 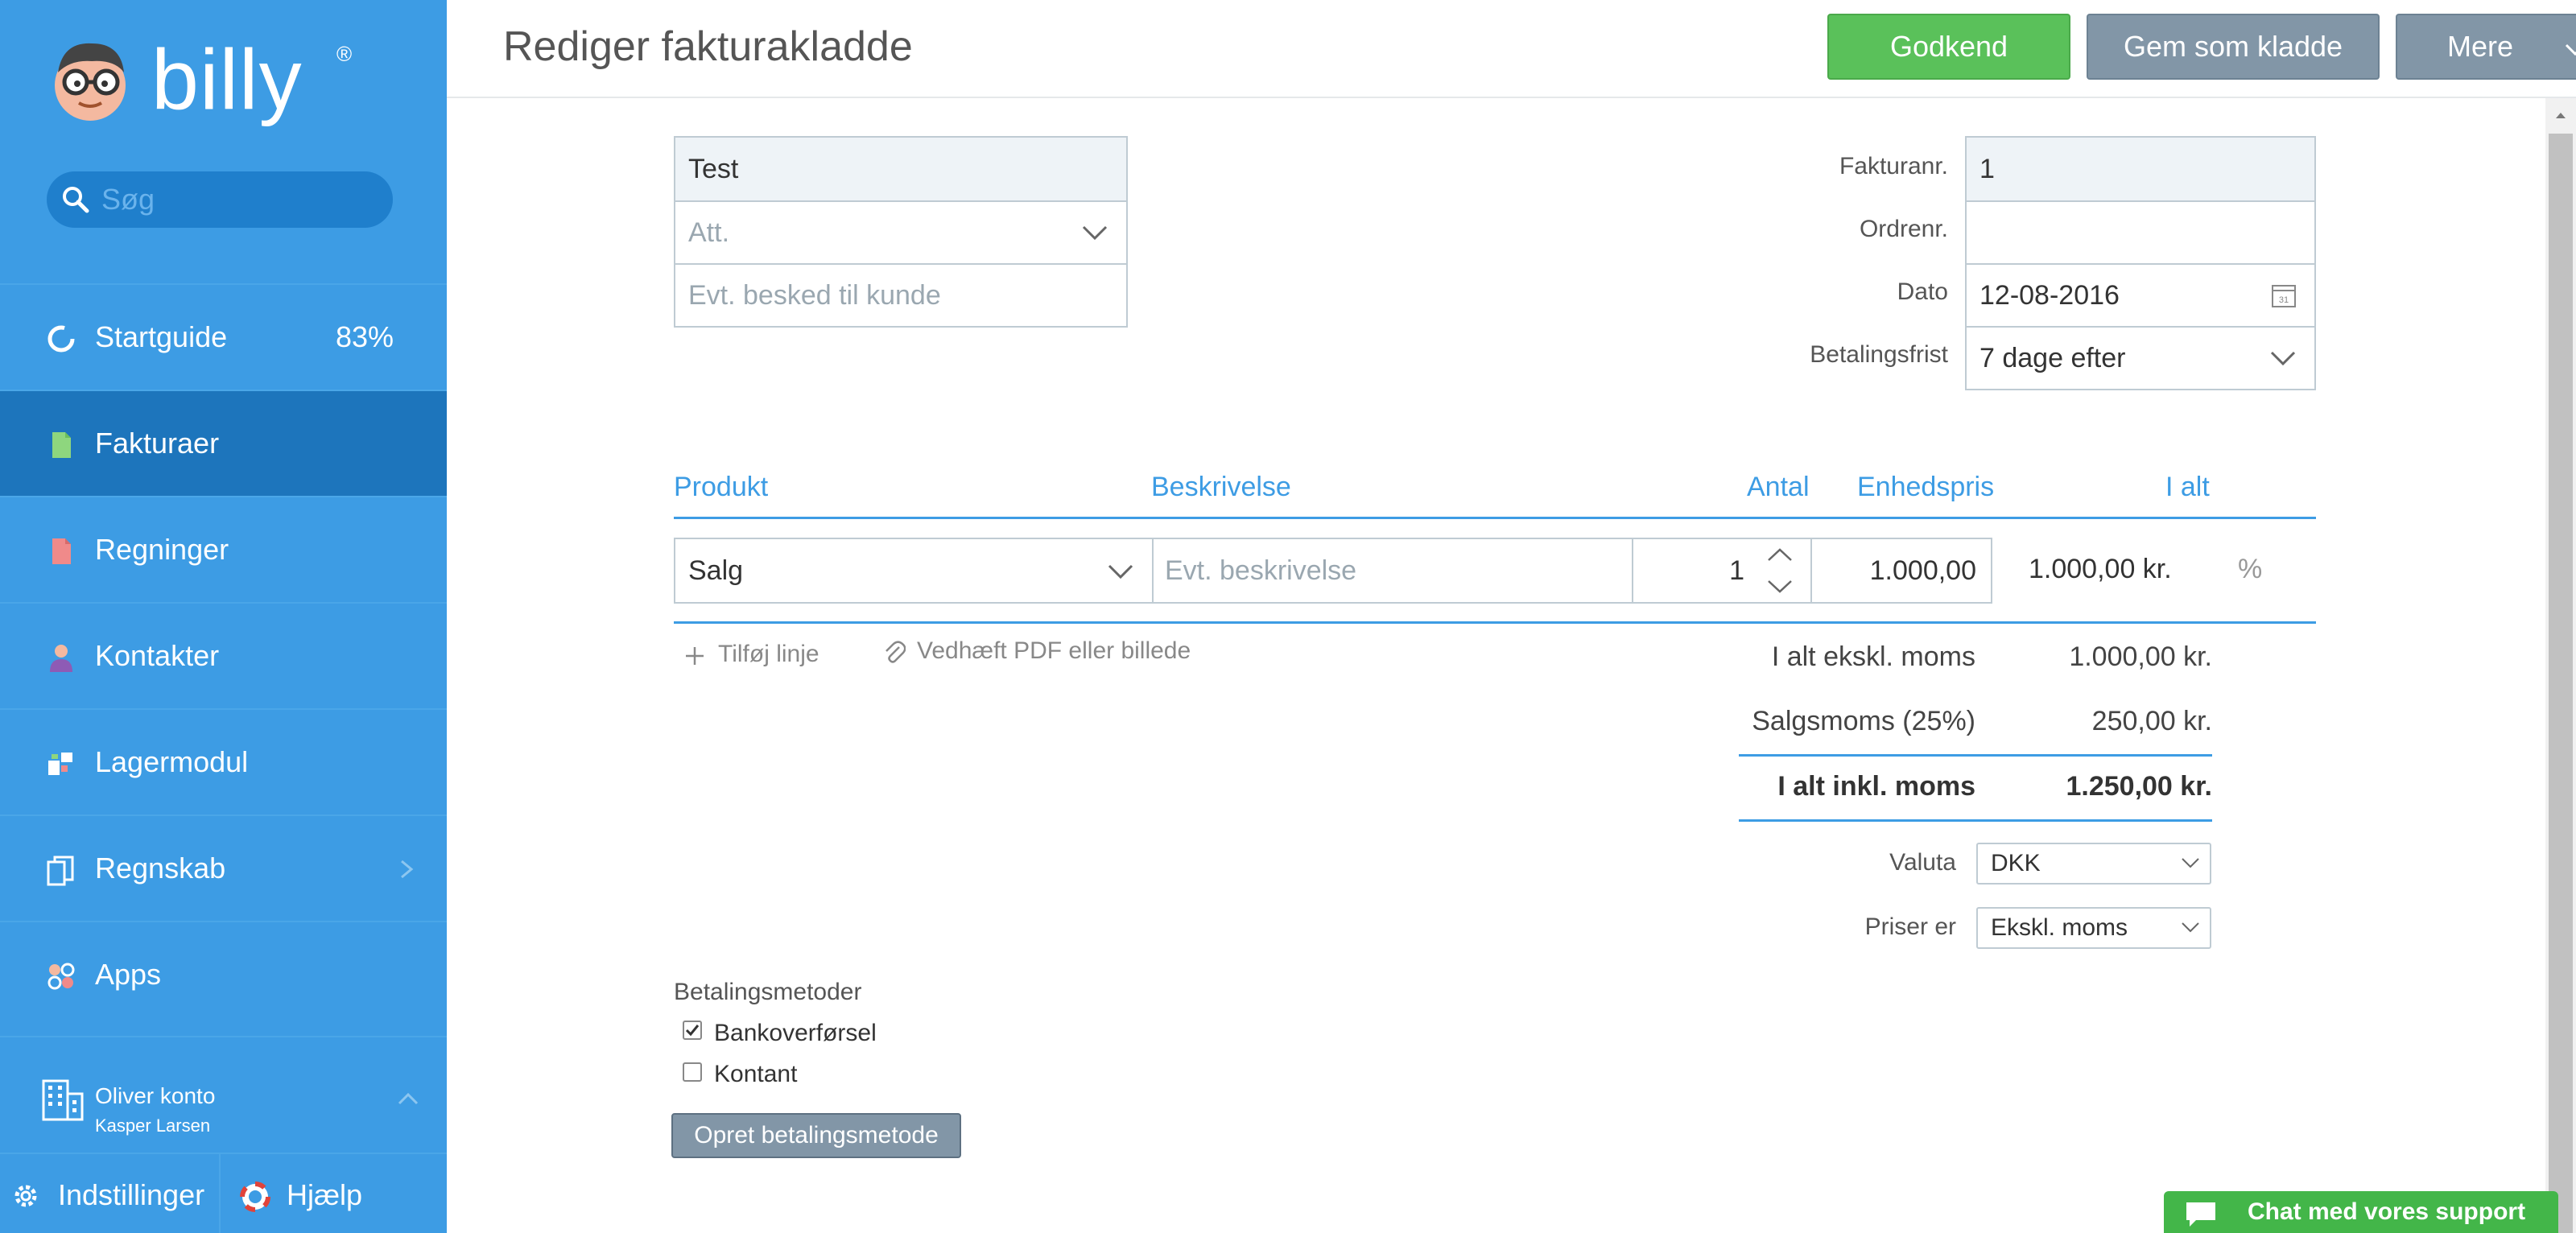 What do you see at coordinates (768, 654) in the screenshot?
I see `add-line-label: Tilføj linje` at bounding box center [768, 654].